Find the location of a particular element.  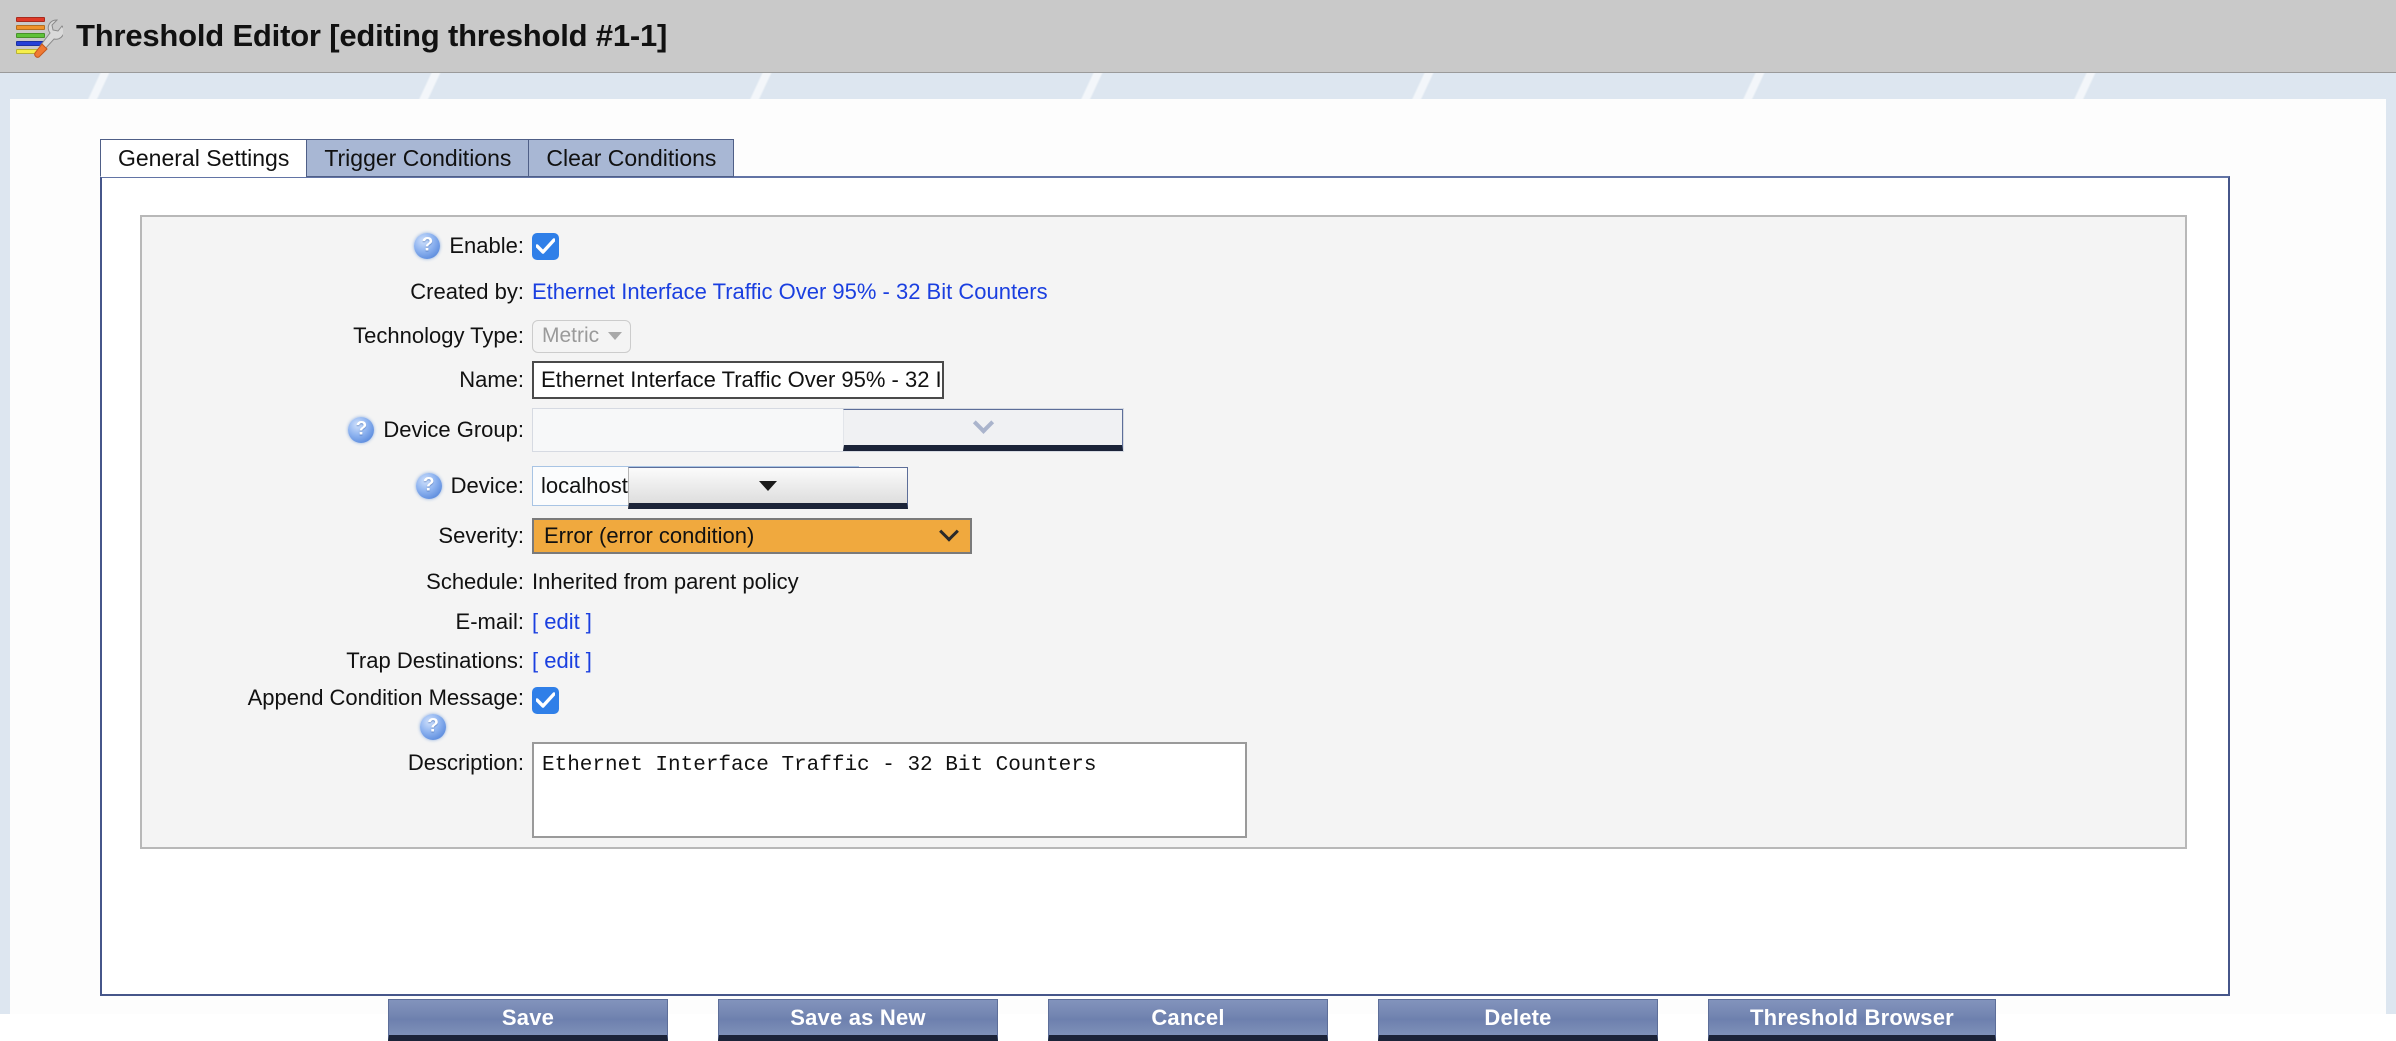

tab-trigger-conditions-label: Trigger Conditions is located at coordinates (418, 157).